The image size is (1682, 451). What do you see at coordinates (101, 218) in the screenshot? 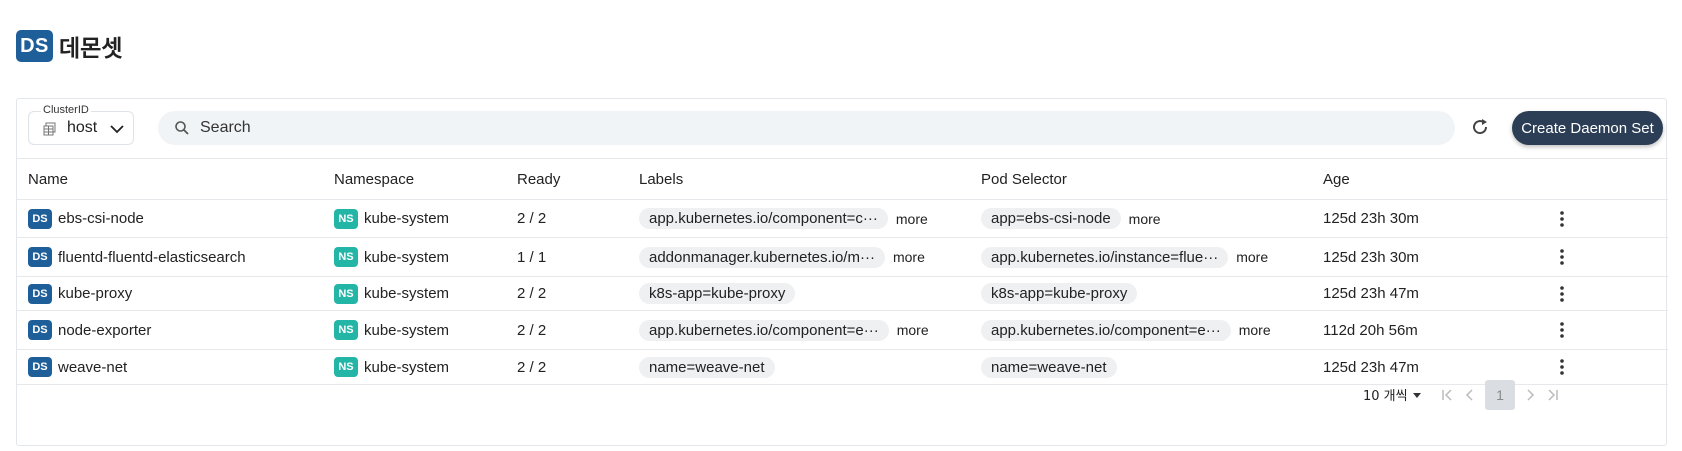
I see `daemonset-name-link: ebs-csi-node` at bounding box center [101, 218].